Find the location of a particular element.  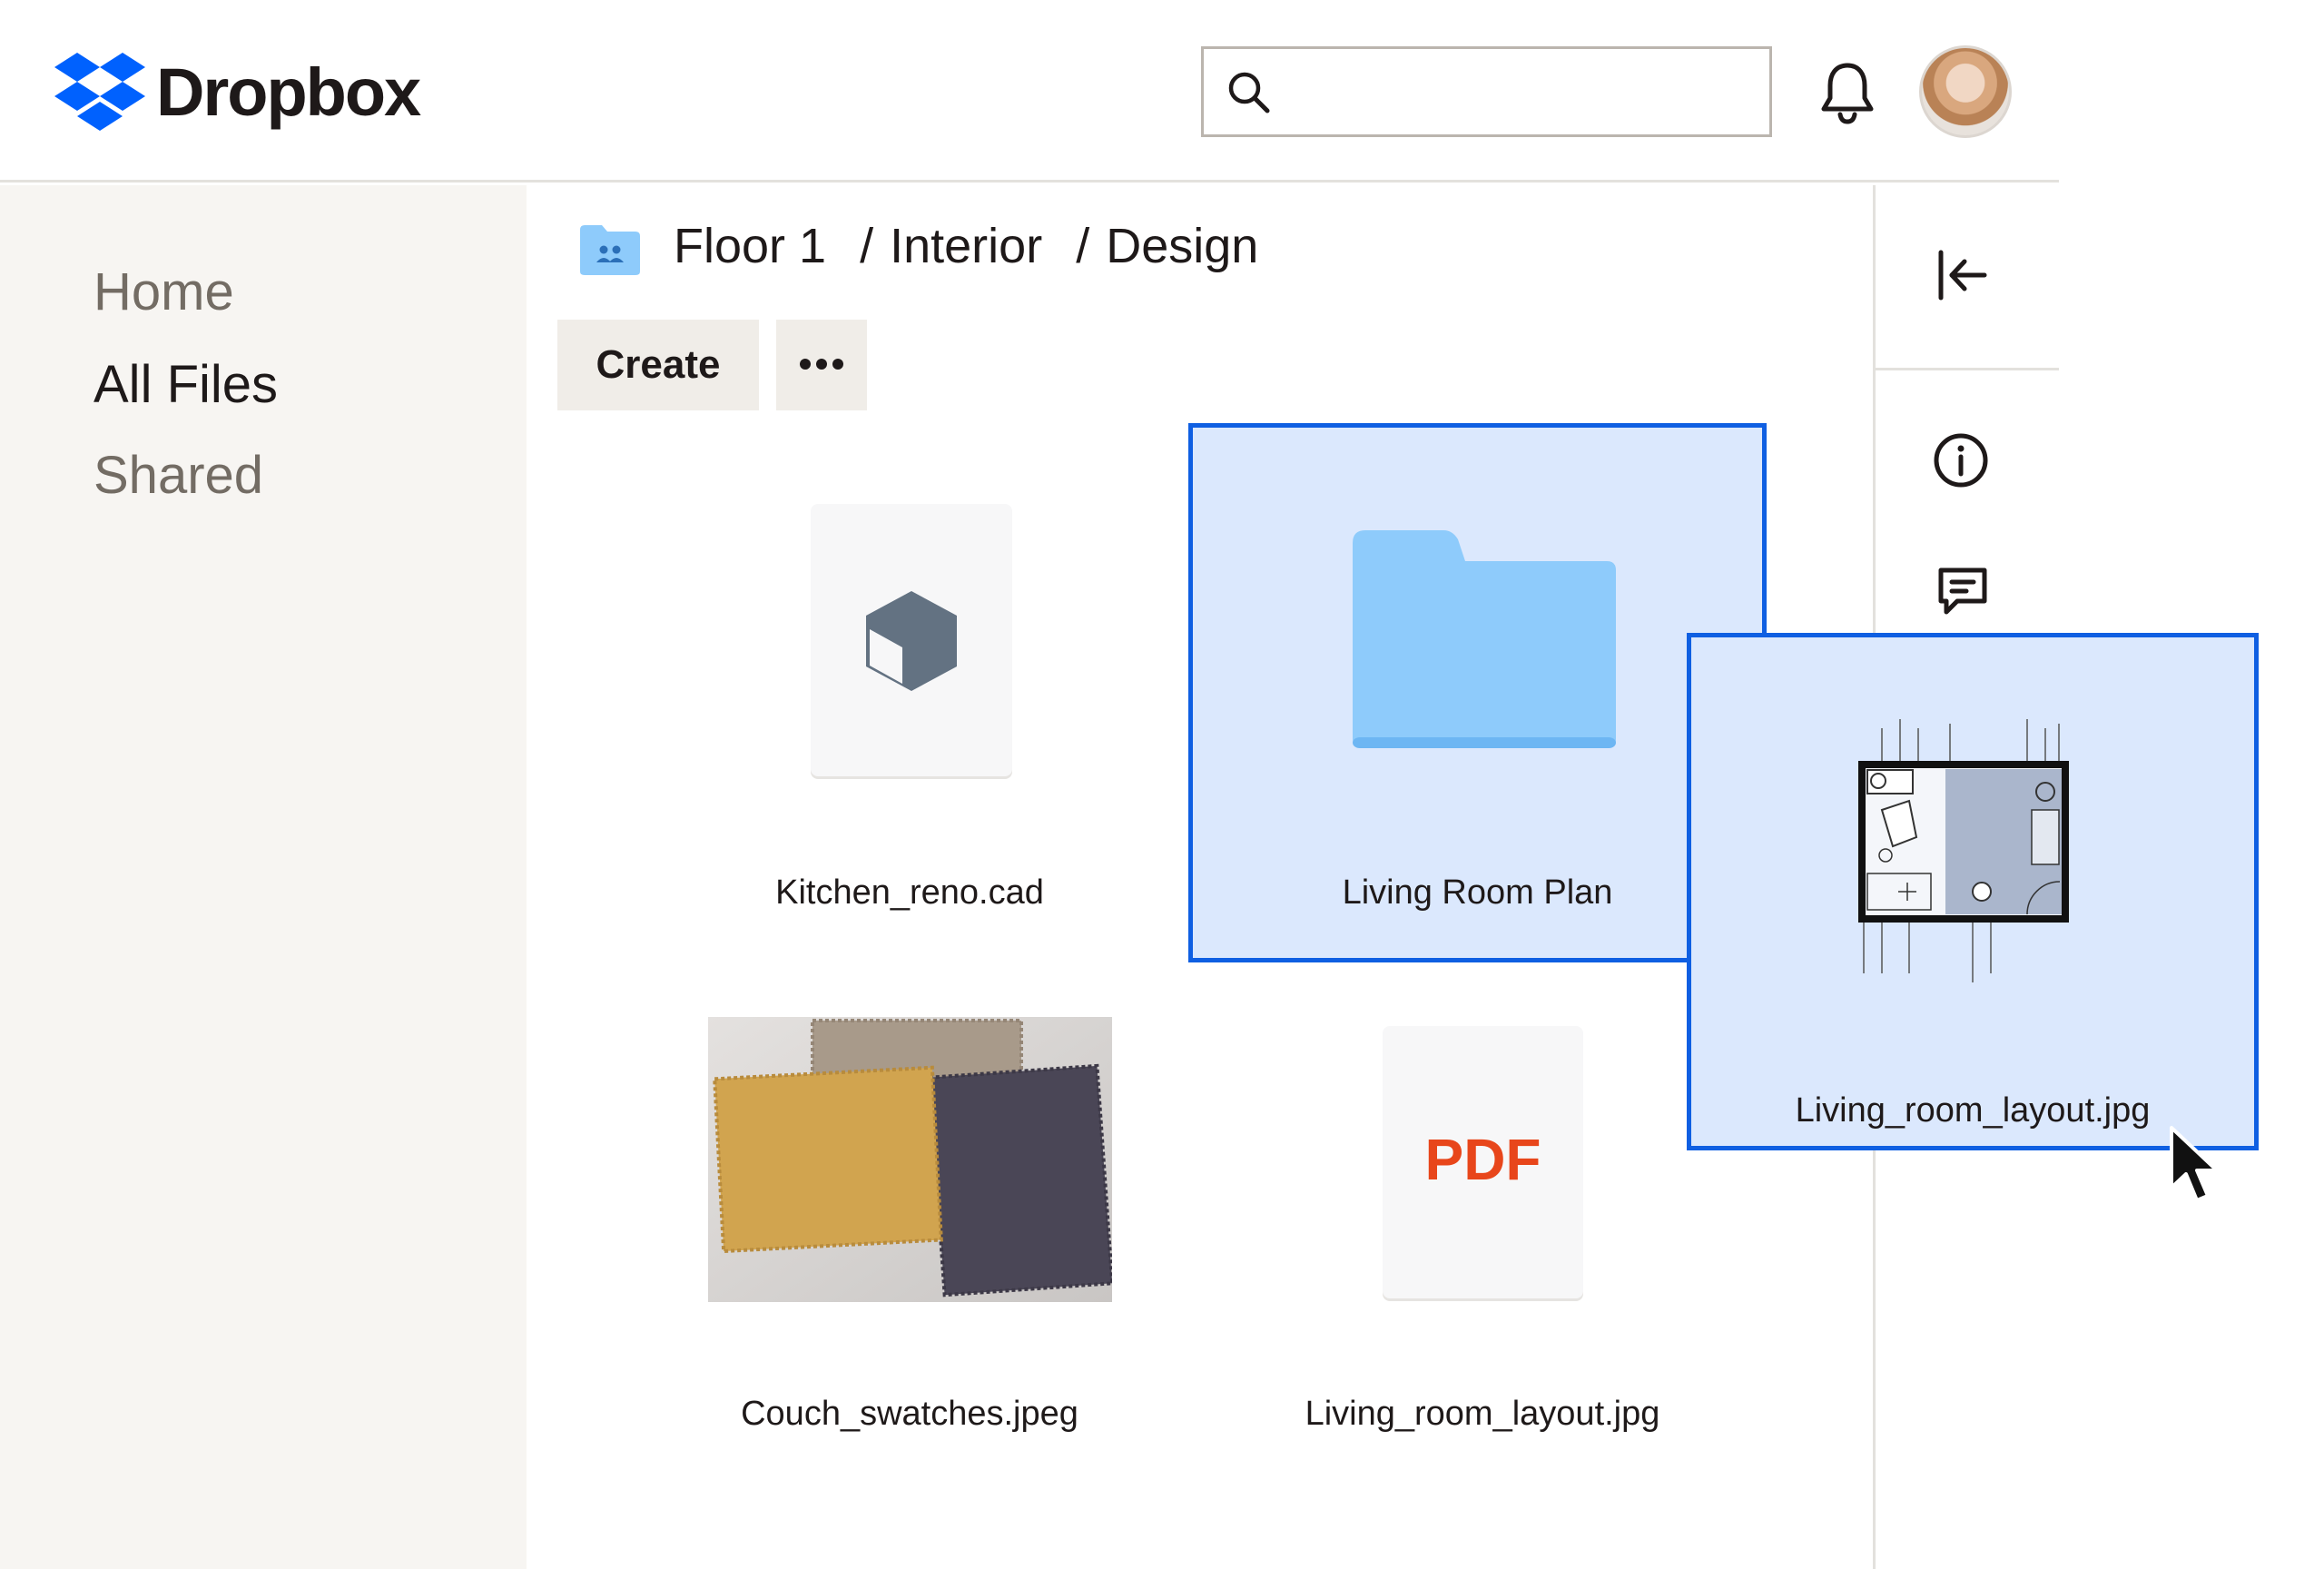

folder-icon is located at coordinates (1484, 639).